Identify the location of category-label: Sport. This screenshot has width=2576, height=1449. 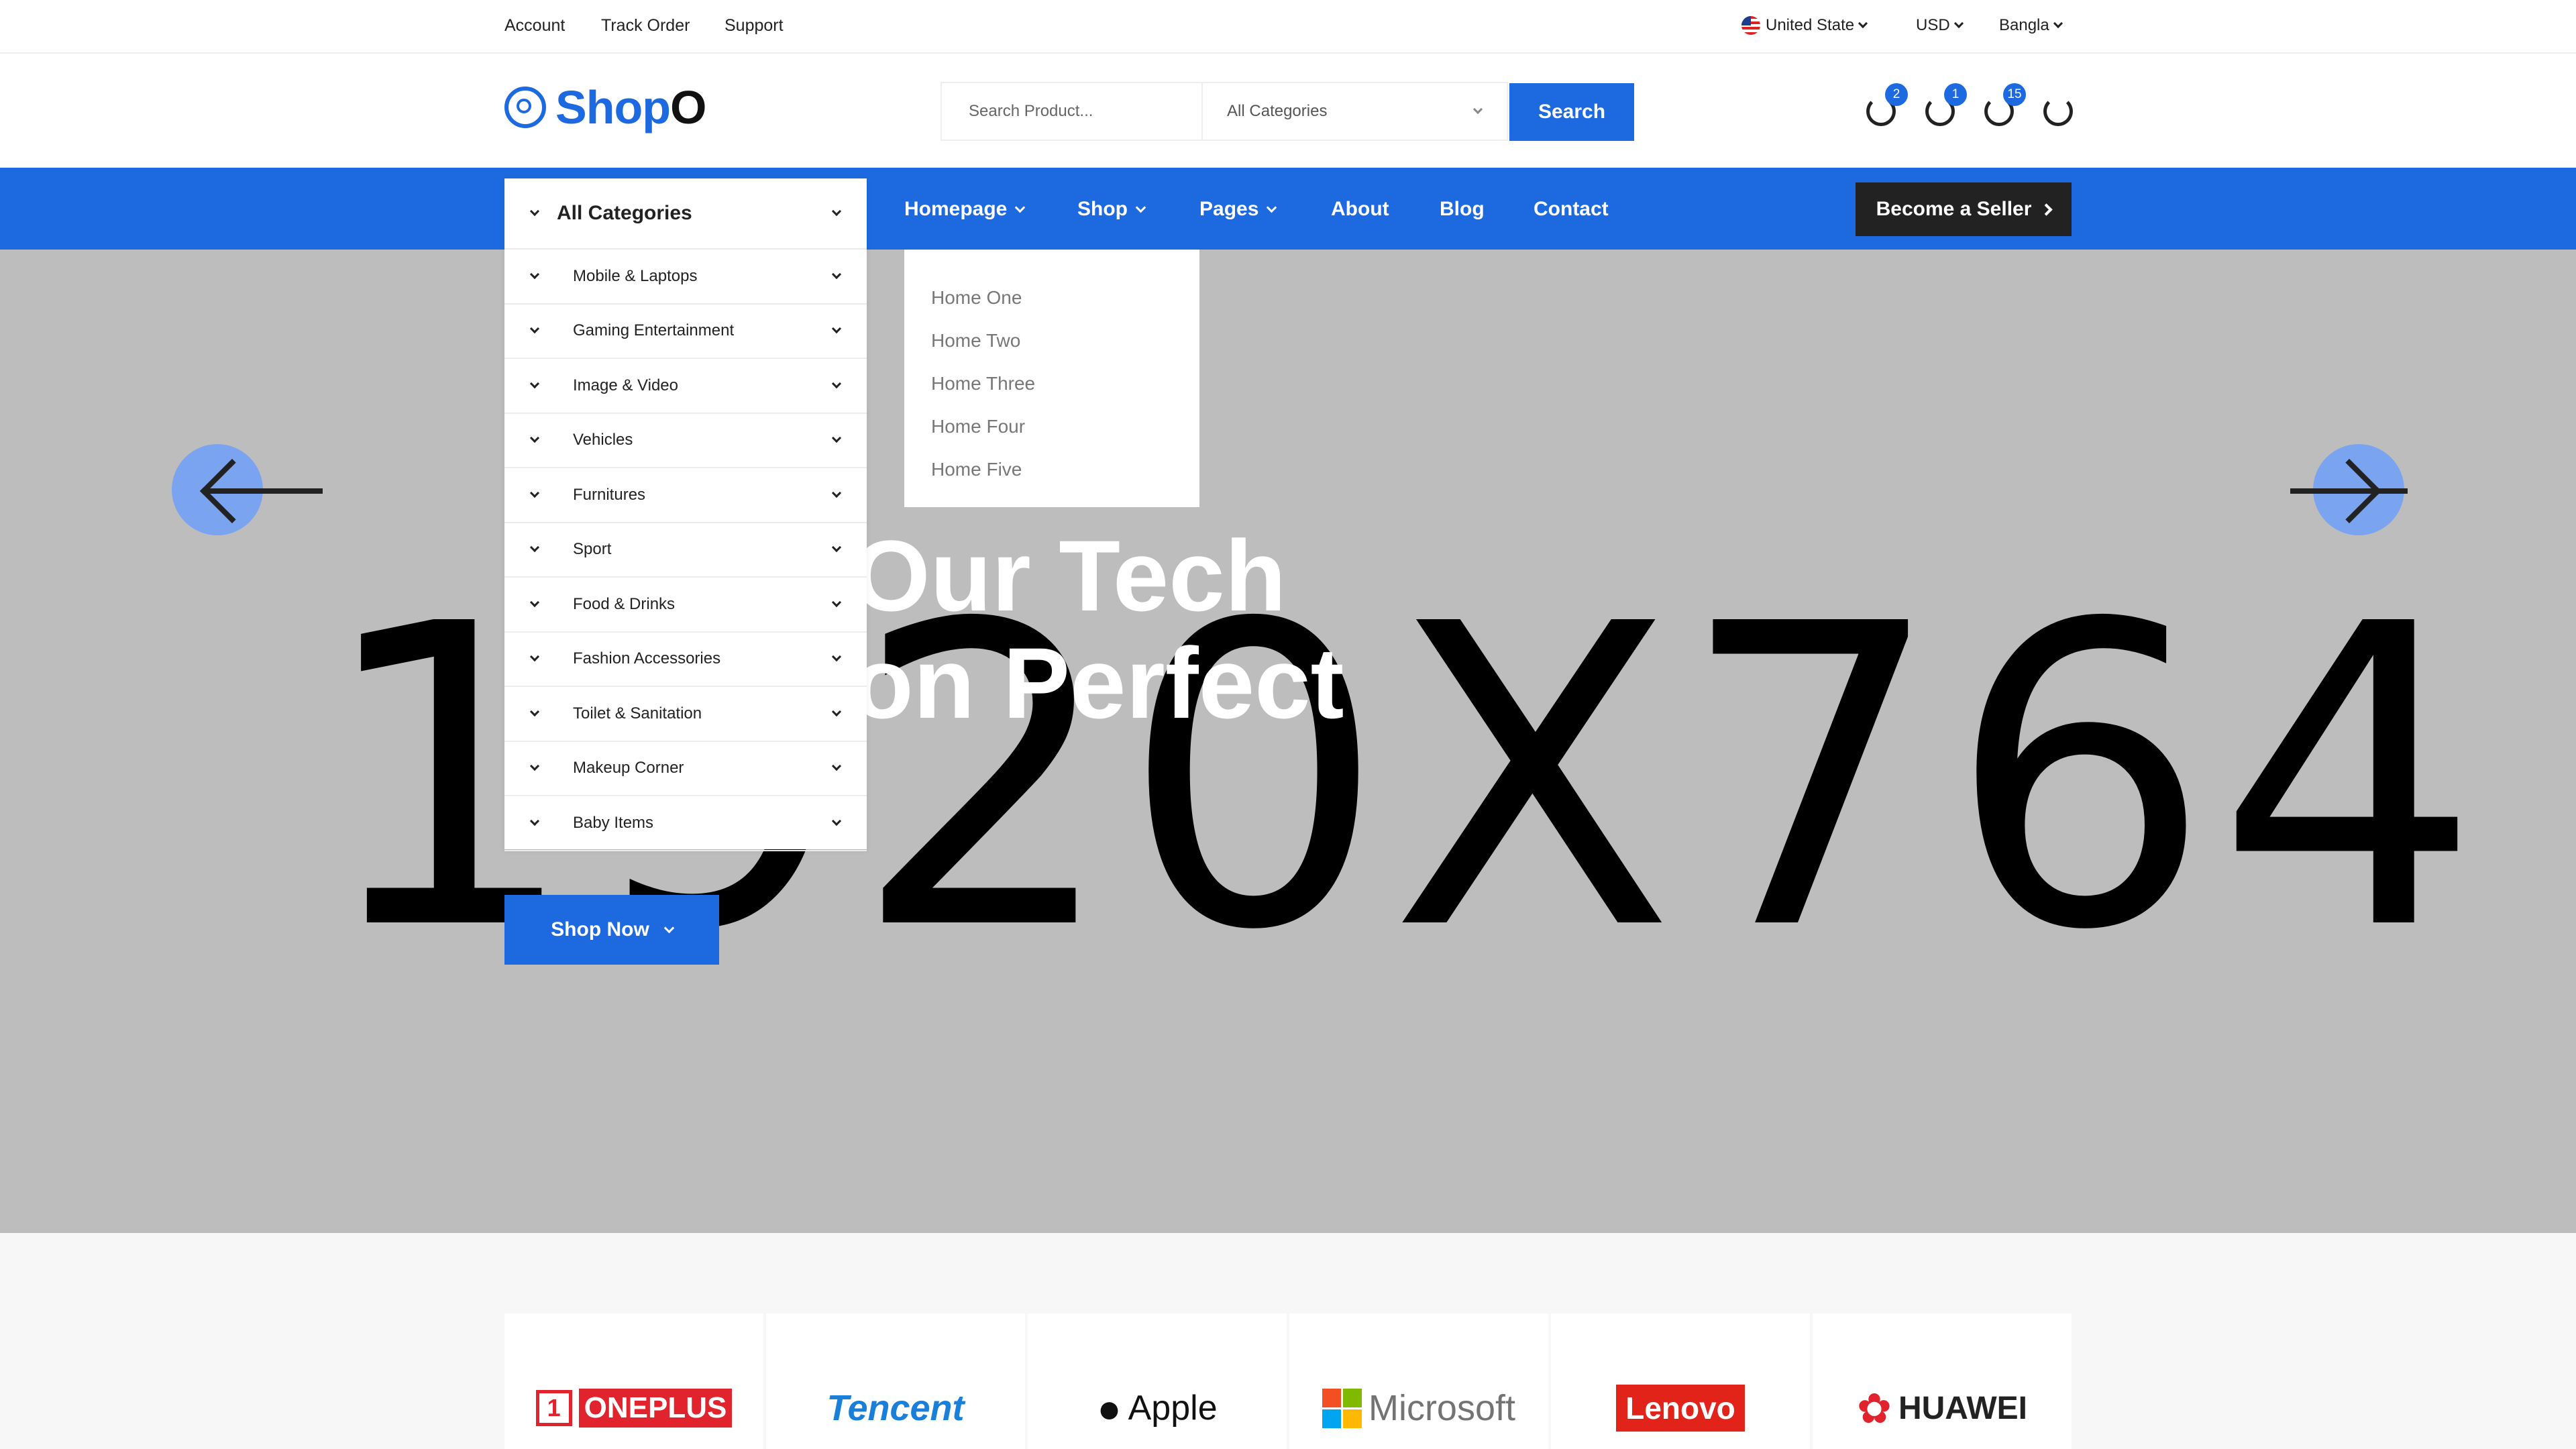
(592, 549).